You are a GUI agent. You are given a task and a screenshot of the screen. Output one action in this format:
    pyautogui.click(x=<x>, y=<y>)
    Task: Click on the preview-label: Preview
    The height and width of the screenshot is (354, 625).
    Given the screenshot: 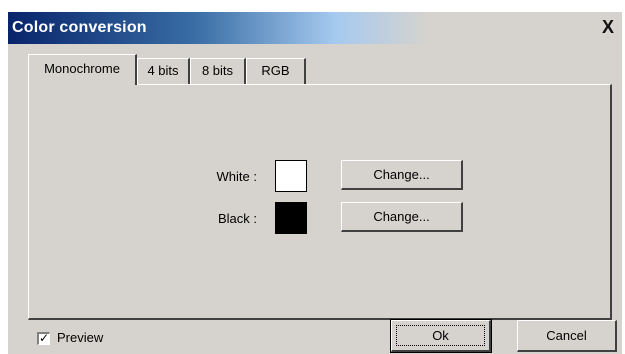 What is the action you would take?
    pyautogui.click(x=80, y=337)
    